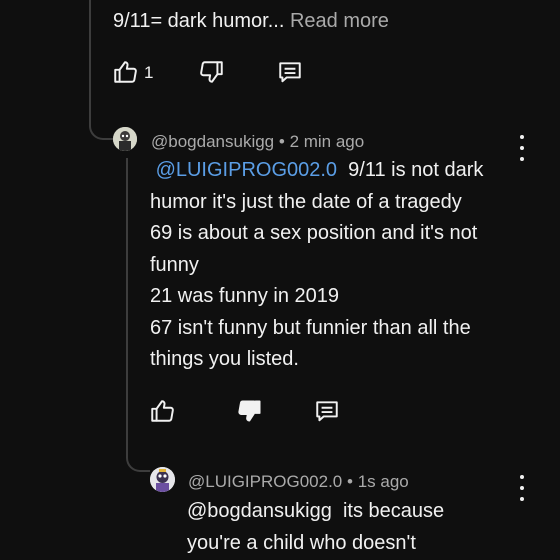  What do you see at coordinates (383, 481) in the screenshot?
I see `reply2-time: 1s ago` at bounding box center [383, 481].